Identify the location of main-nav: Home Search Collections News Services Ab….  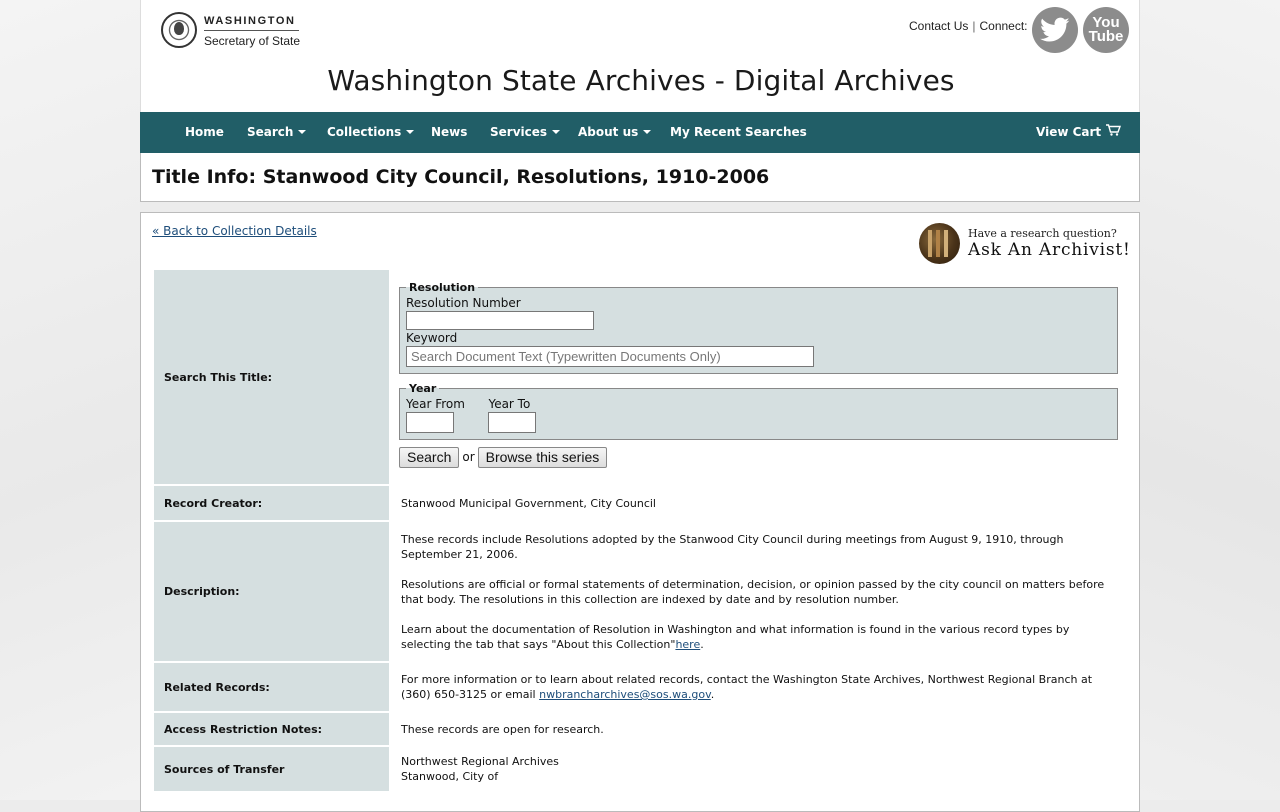
(640, 132).